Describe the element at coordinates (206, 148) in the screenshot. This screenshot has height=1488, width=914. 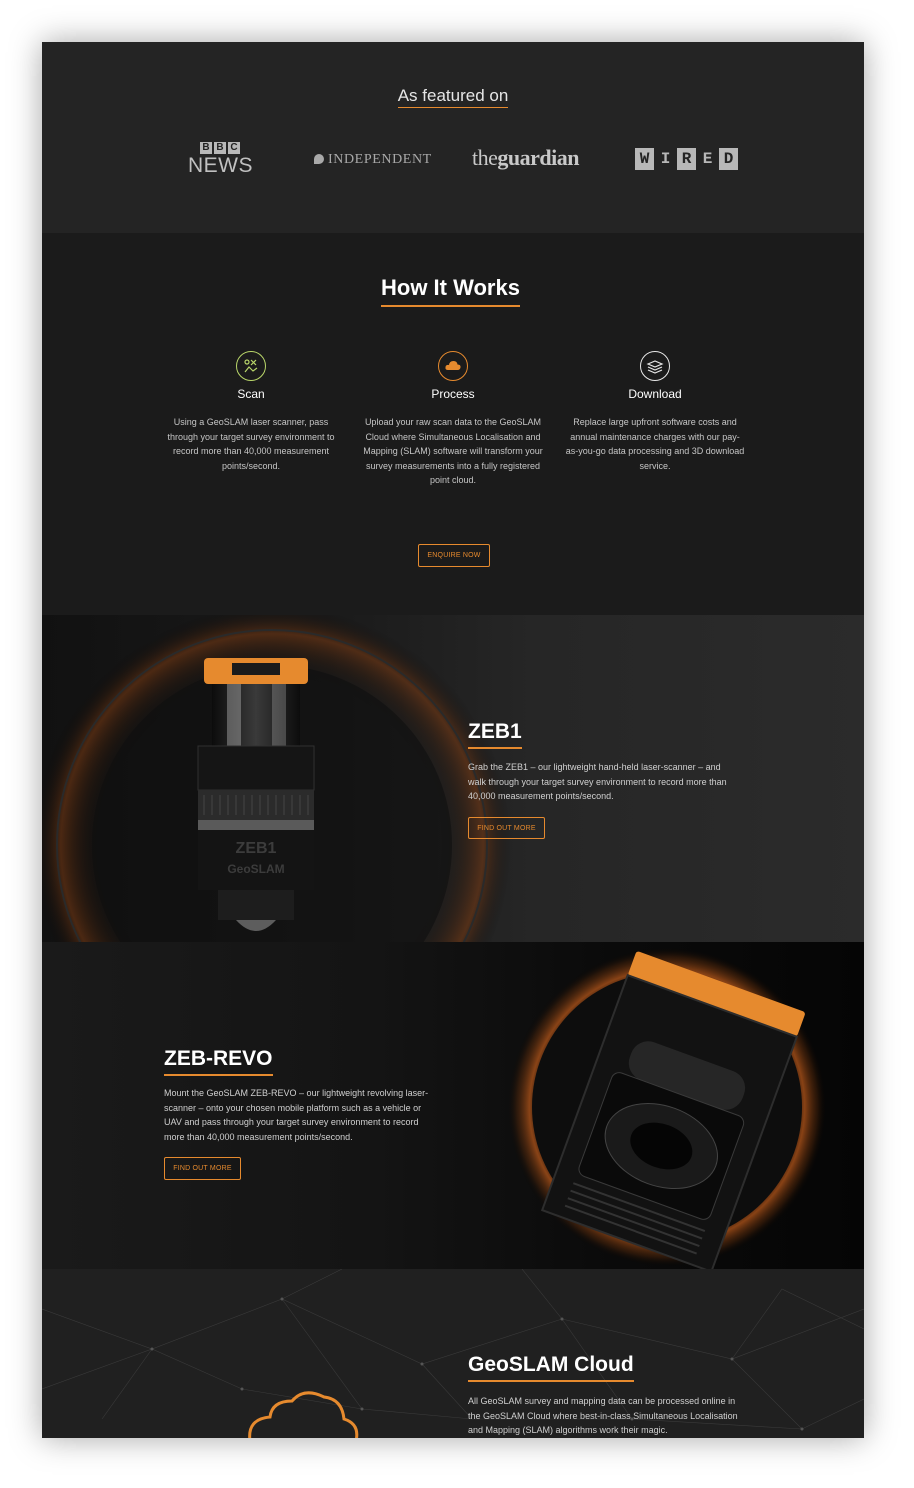
I see `bbc-letter-b1: B` at that location.